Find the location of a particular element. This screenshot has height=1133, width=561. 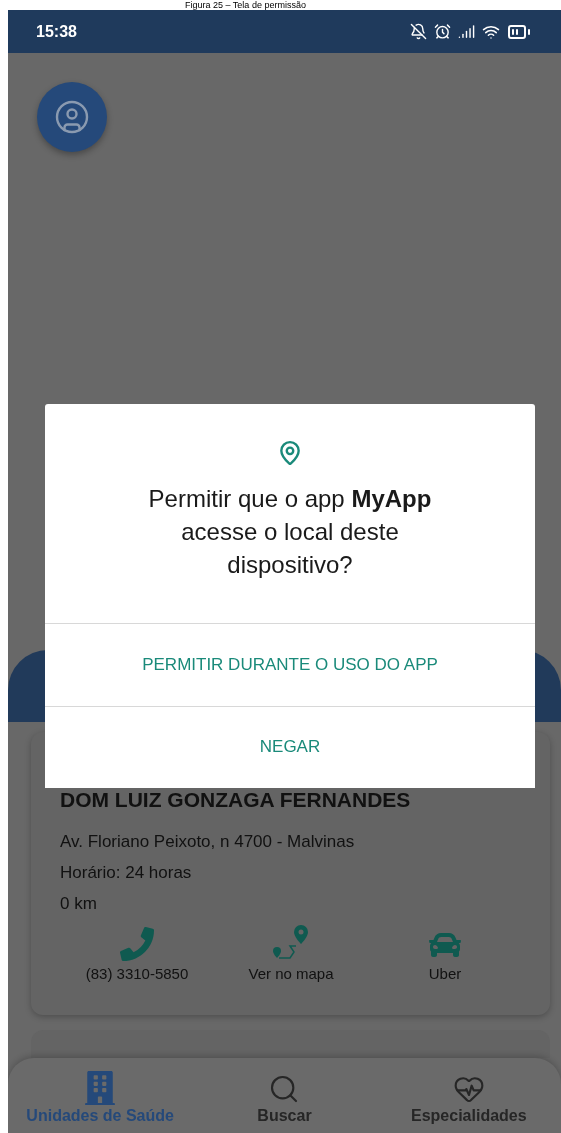

route-icon is located at coordinates (291, 942).